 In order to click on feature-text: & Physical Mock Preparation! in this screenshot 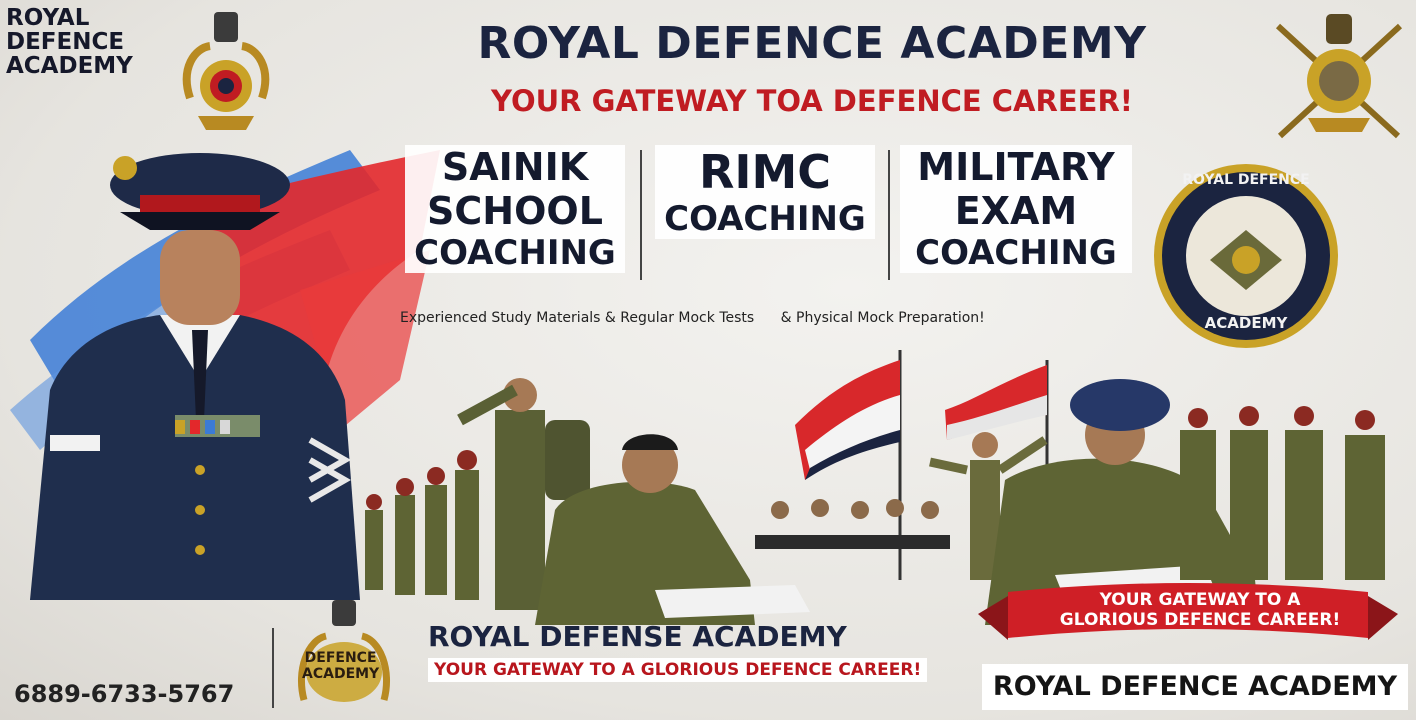, I will do `click(882, 318)`.